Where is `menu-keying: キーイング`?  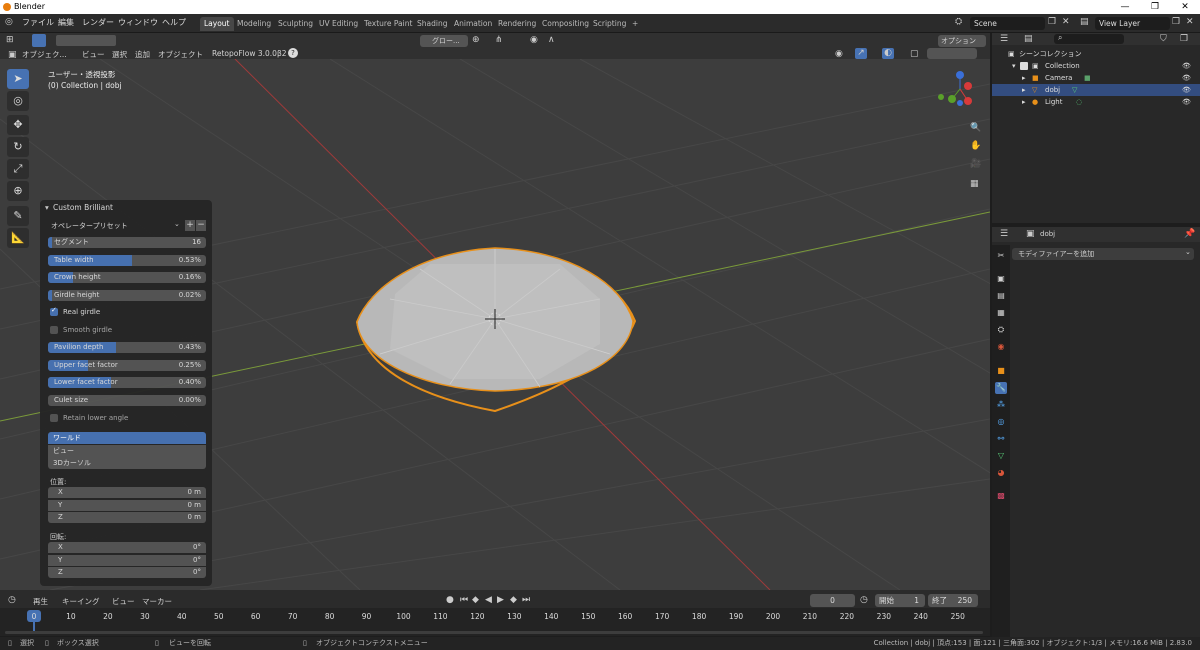
menu-keying: キーイング is located at coordinates (81, 601).